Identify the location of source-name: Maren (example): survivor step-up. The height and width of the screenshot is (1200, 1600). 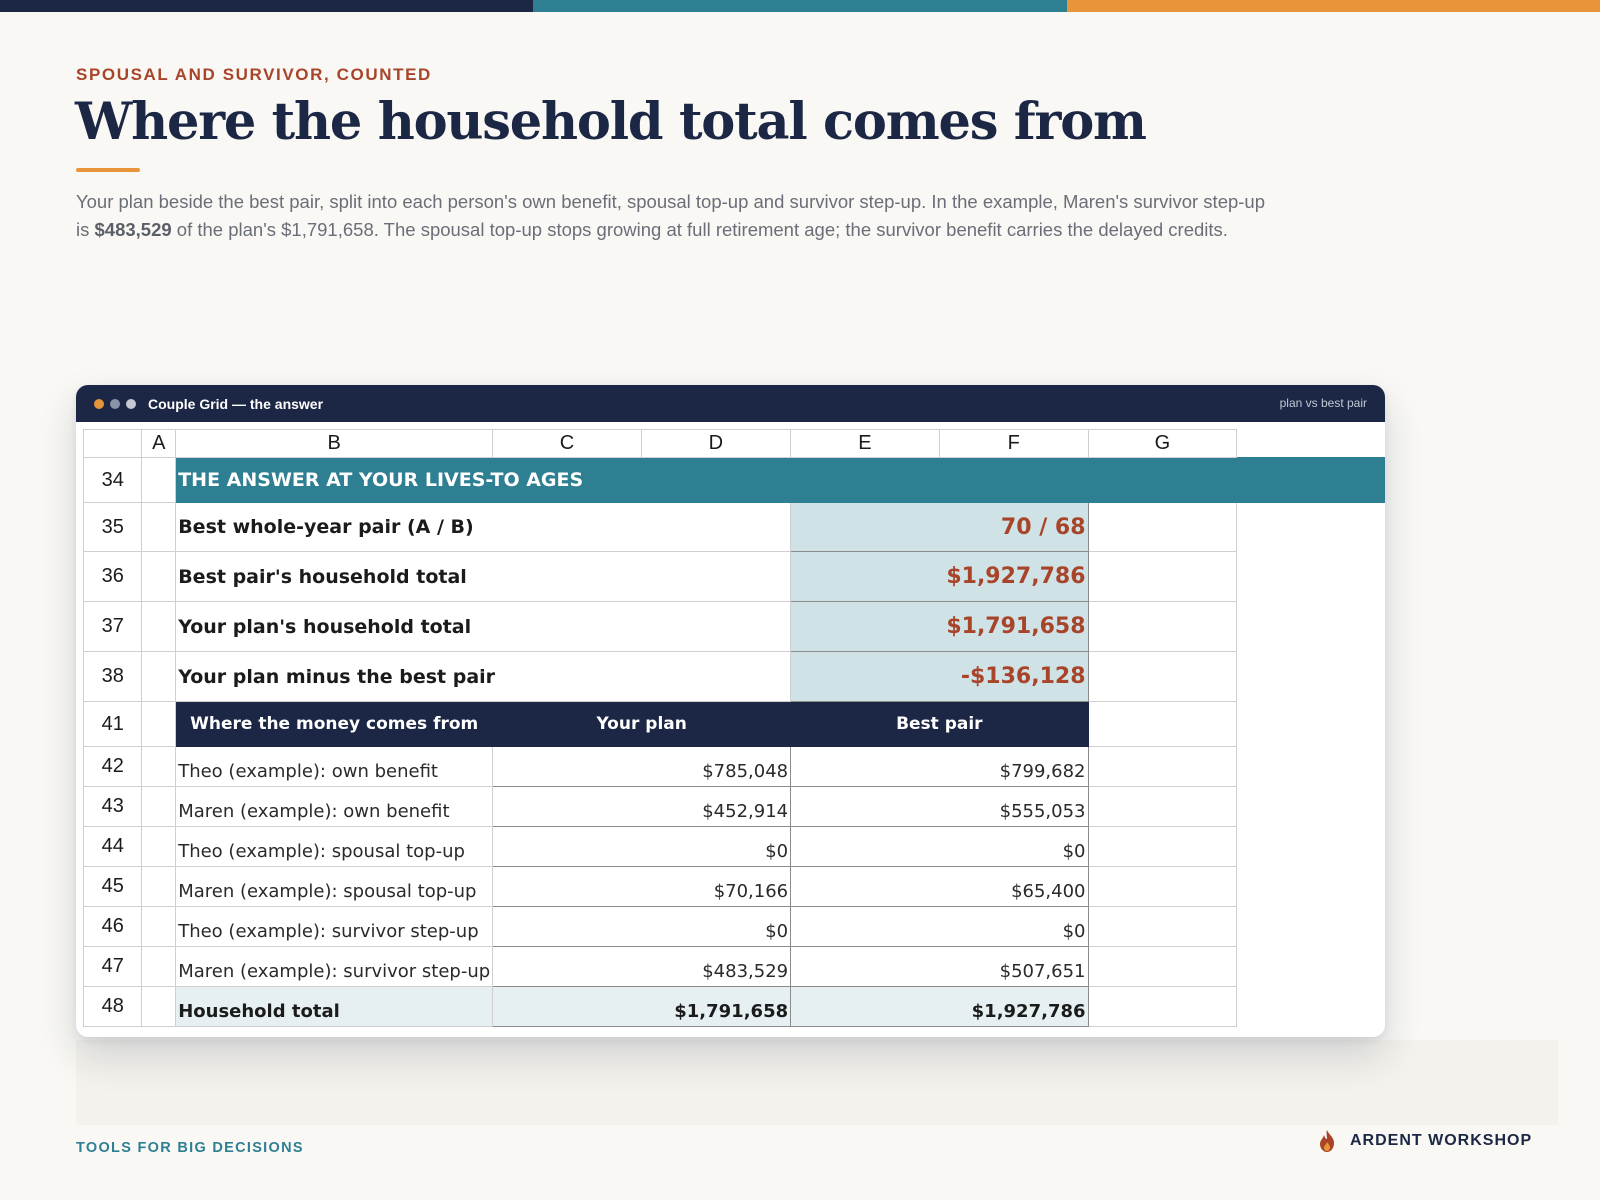
(334, 966).